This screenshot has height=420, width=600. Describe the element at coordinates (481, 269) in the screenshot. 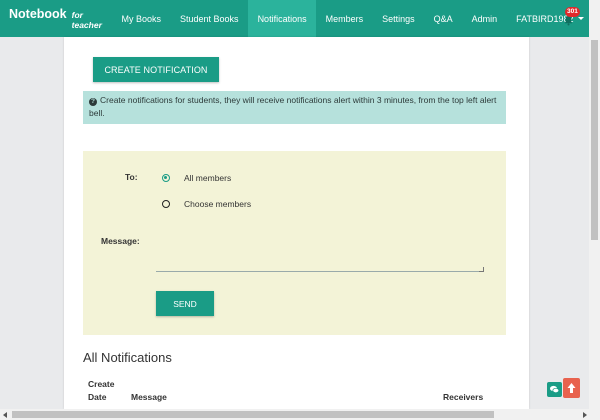

I see `resize-handle-icon` at that location.